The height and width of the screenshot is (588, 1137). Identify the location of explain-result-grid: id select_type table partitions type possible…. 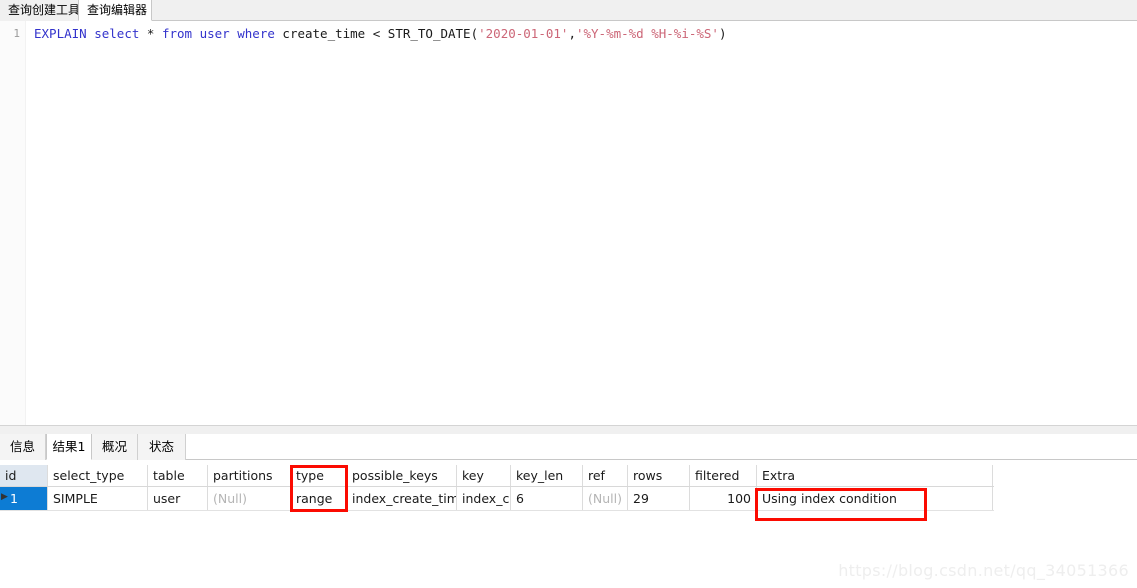
(497, 489).